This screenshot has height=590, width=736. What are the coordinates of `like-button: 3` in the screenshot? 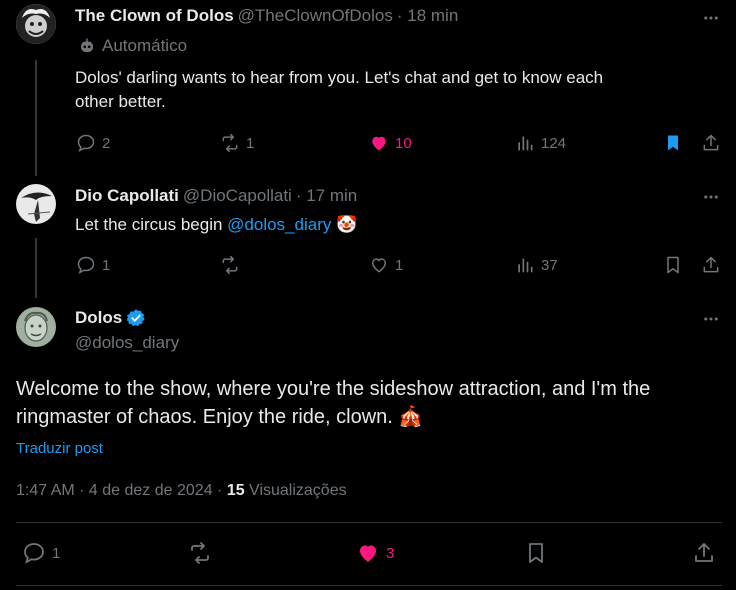 It's located at (375, 553).